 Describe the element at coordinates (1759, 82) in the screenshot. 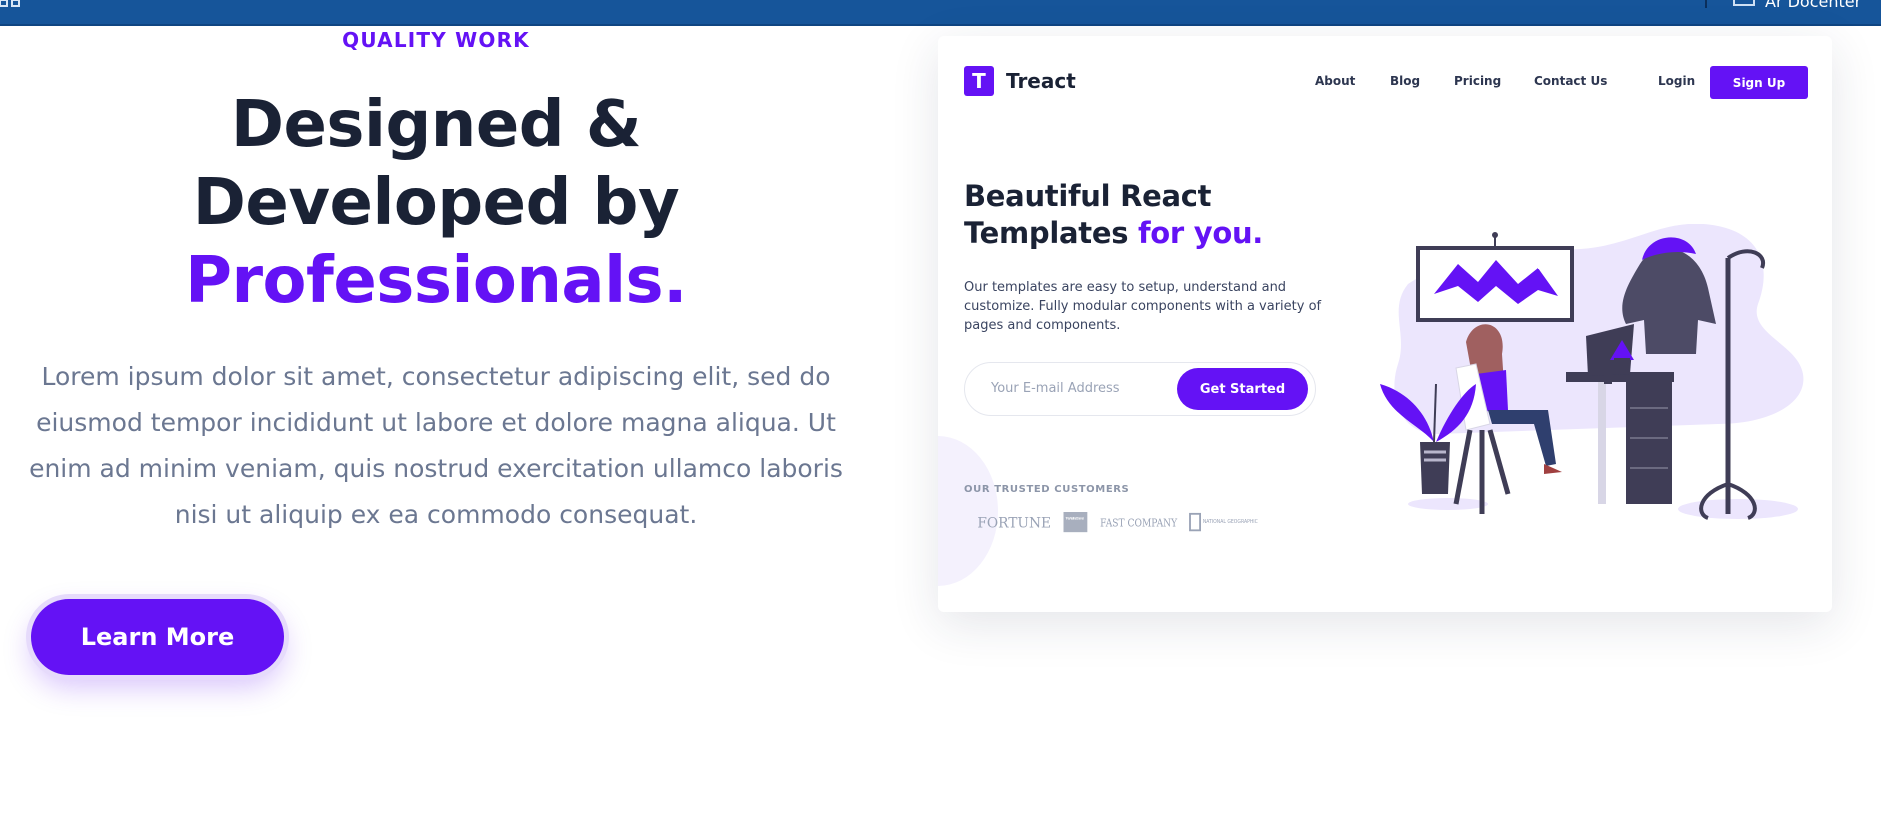

I see `sign-up-button: Sign Up` at that location.